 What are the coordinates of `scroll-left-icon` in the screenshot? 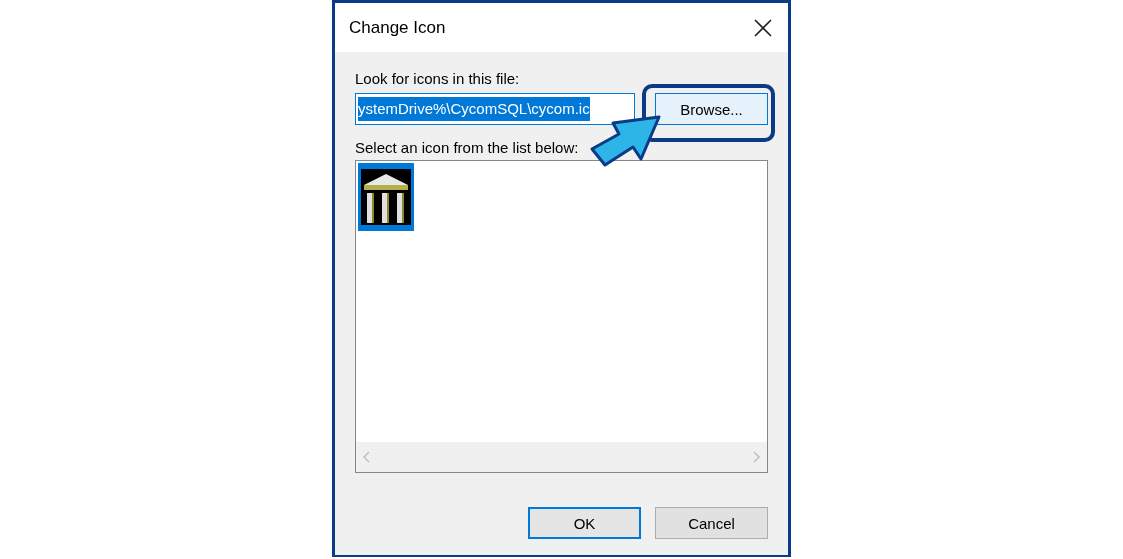 It's located at (366, 457).